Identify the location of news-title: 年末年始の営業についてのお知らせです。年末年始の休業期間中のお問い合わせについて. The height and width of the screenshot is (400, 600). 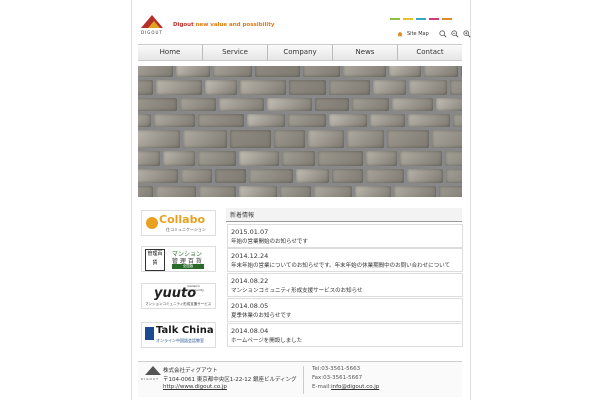
(340, 265).